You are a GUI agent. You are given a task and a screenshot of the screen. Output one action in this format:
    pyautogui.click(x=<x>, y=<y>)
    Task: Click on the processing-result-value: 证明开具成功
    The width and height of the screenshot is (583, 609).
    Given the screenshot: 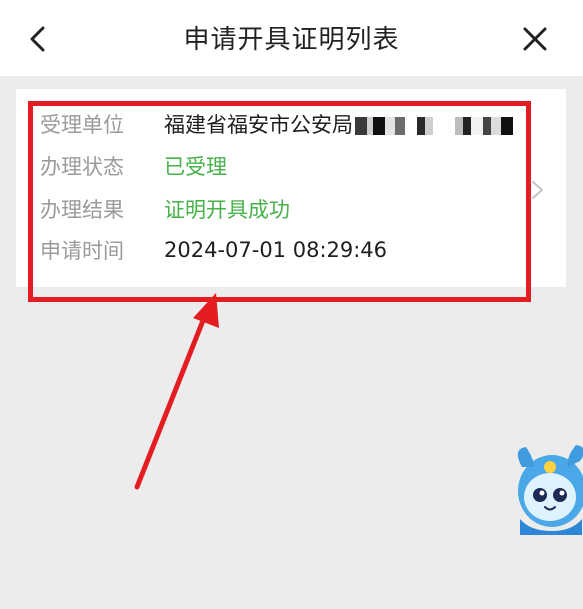 What is the action you would take?
    pyautogui.click(x=227, y=210)
    